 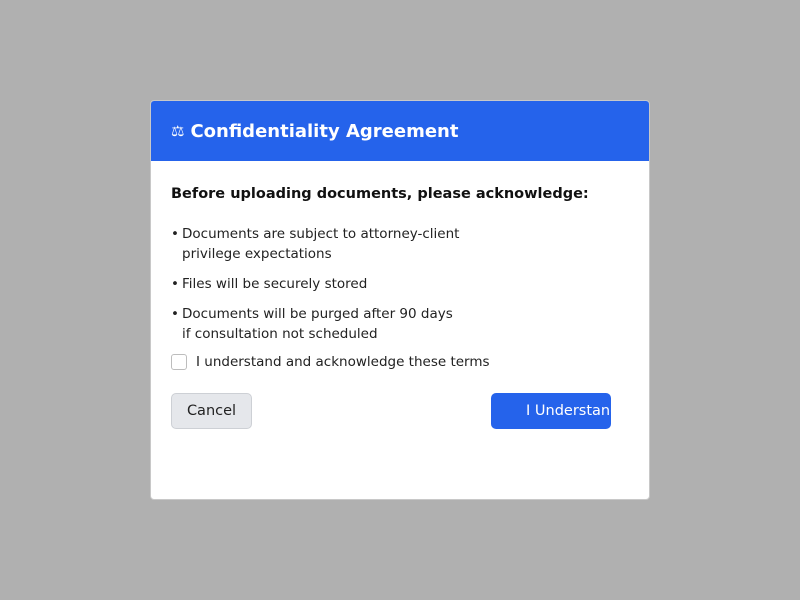 I want to click on term-item: • Files will be securely stored, so click(x=400, y=284).